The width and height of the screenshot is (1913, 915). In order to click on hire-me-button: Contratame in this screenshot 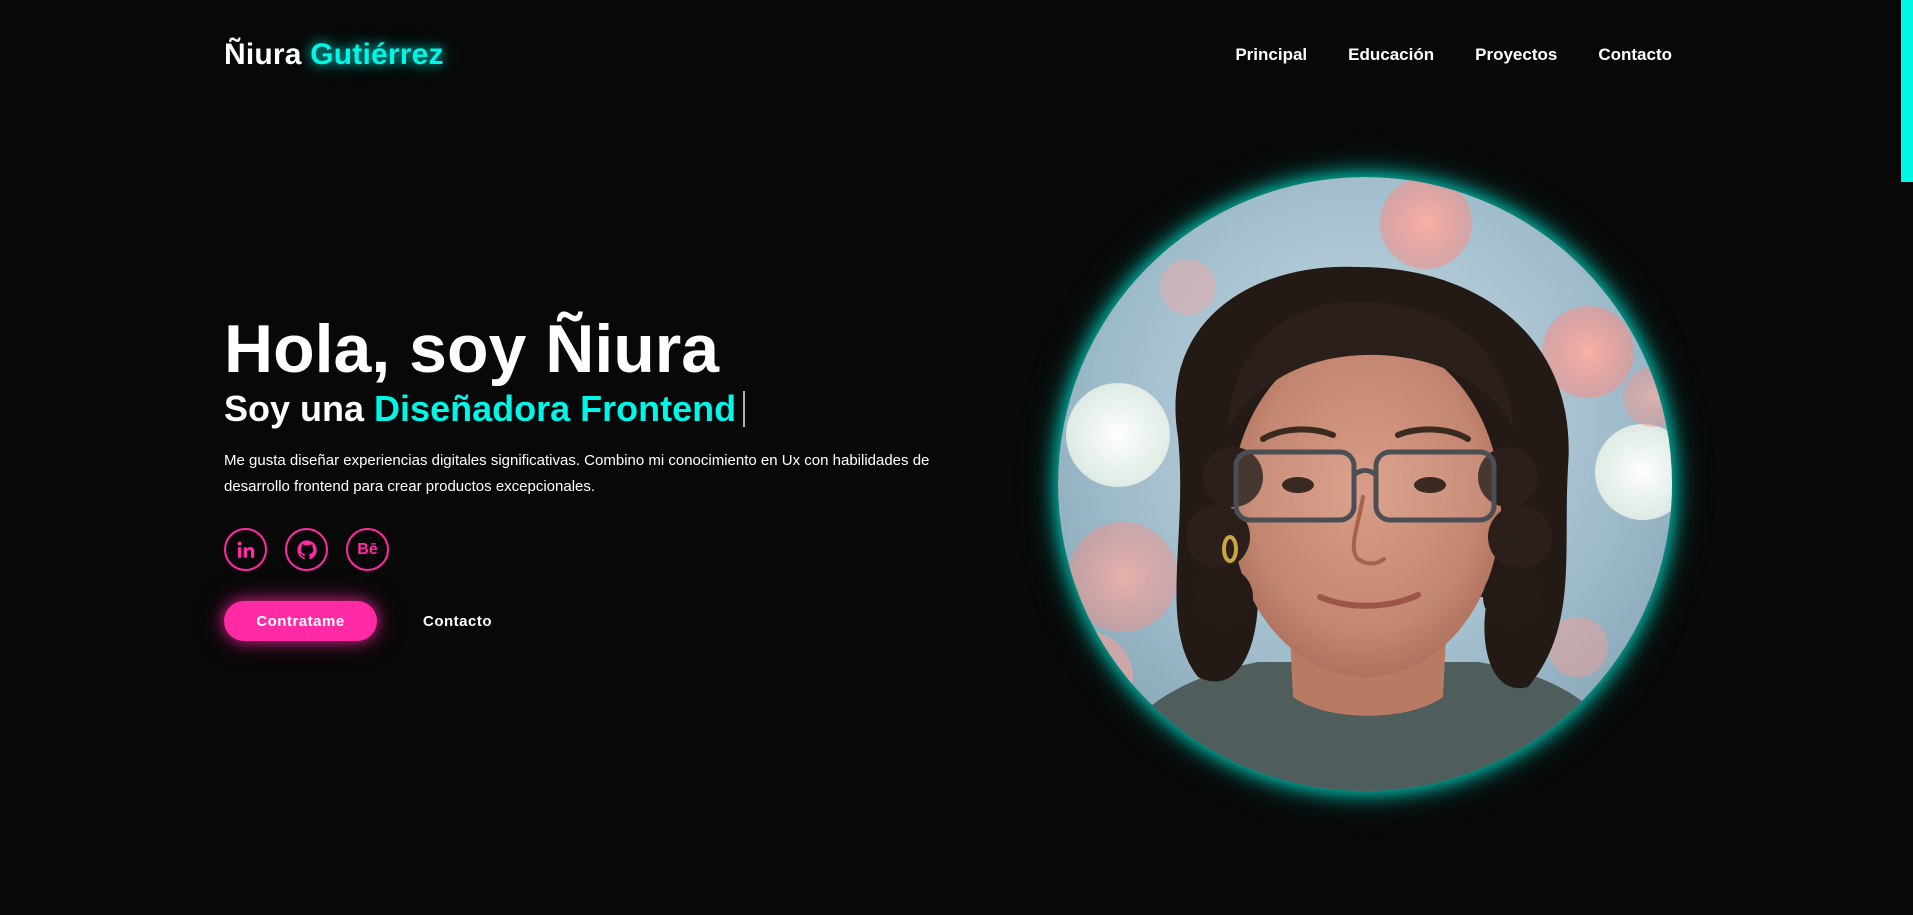, I will do `click(300, 621)`.